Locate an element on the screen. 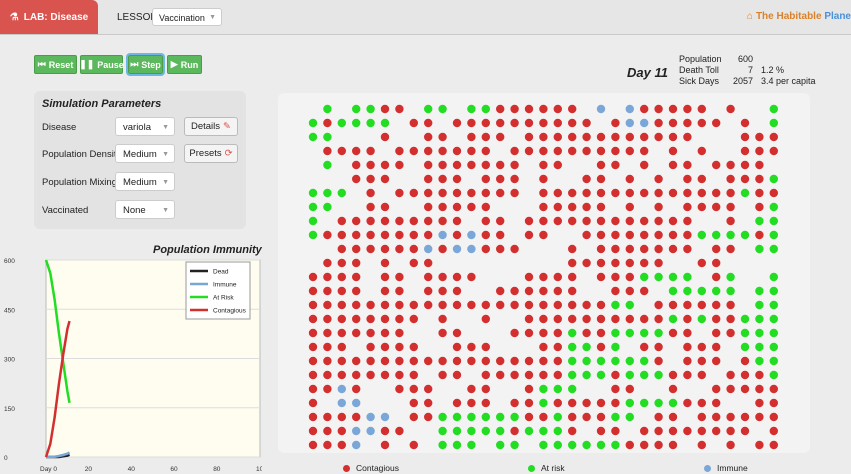 The width and height of the screenshot is (851, 474). disease-select: variola ▼ is located at coordinates (145, 126).